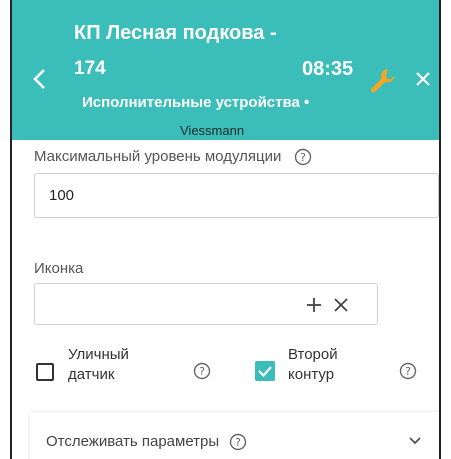 The height and width of the screenshot is (459, 451). What do you see at coordinates (196, 102) in the screenshot?
I see `page-subtitle: Исполнительные устройства •` at bounding box center [196, 102].